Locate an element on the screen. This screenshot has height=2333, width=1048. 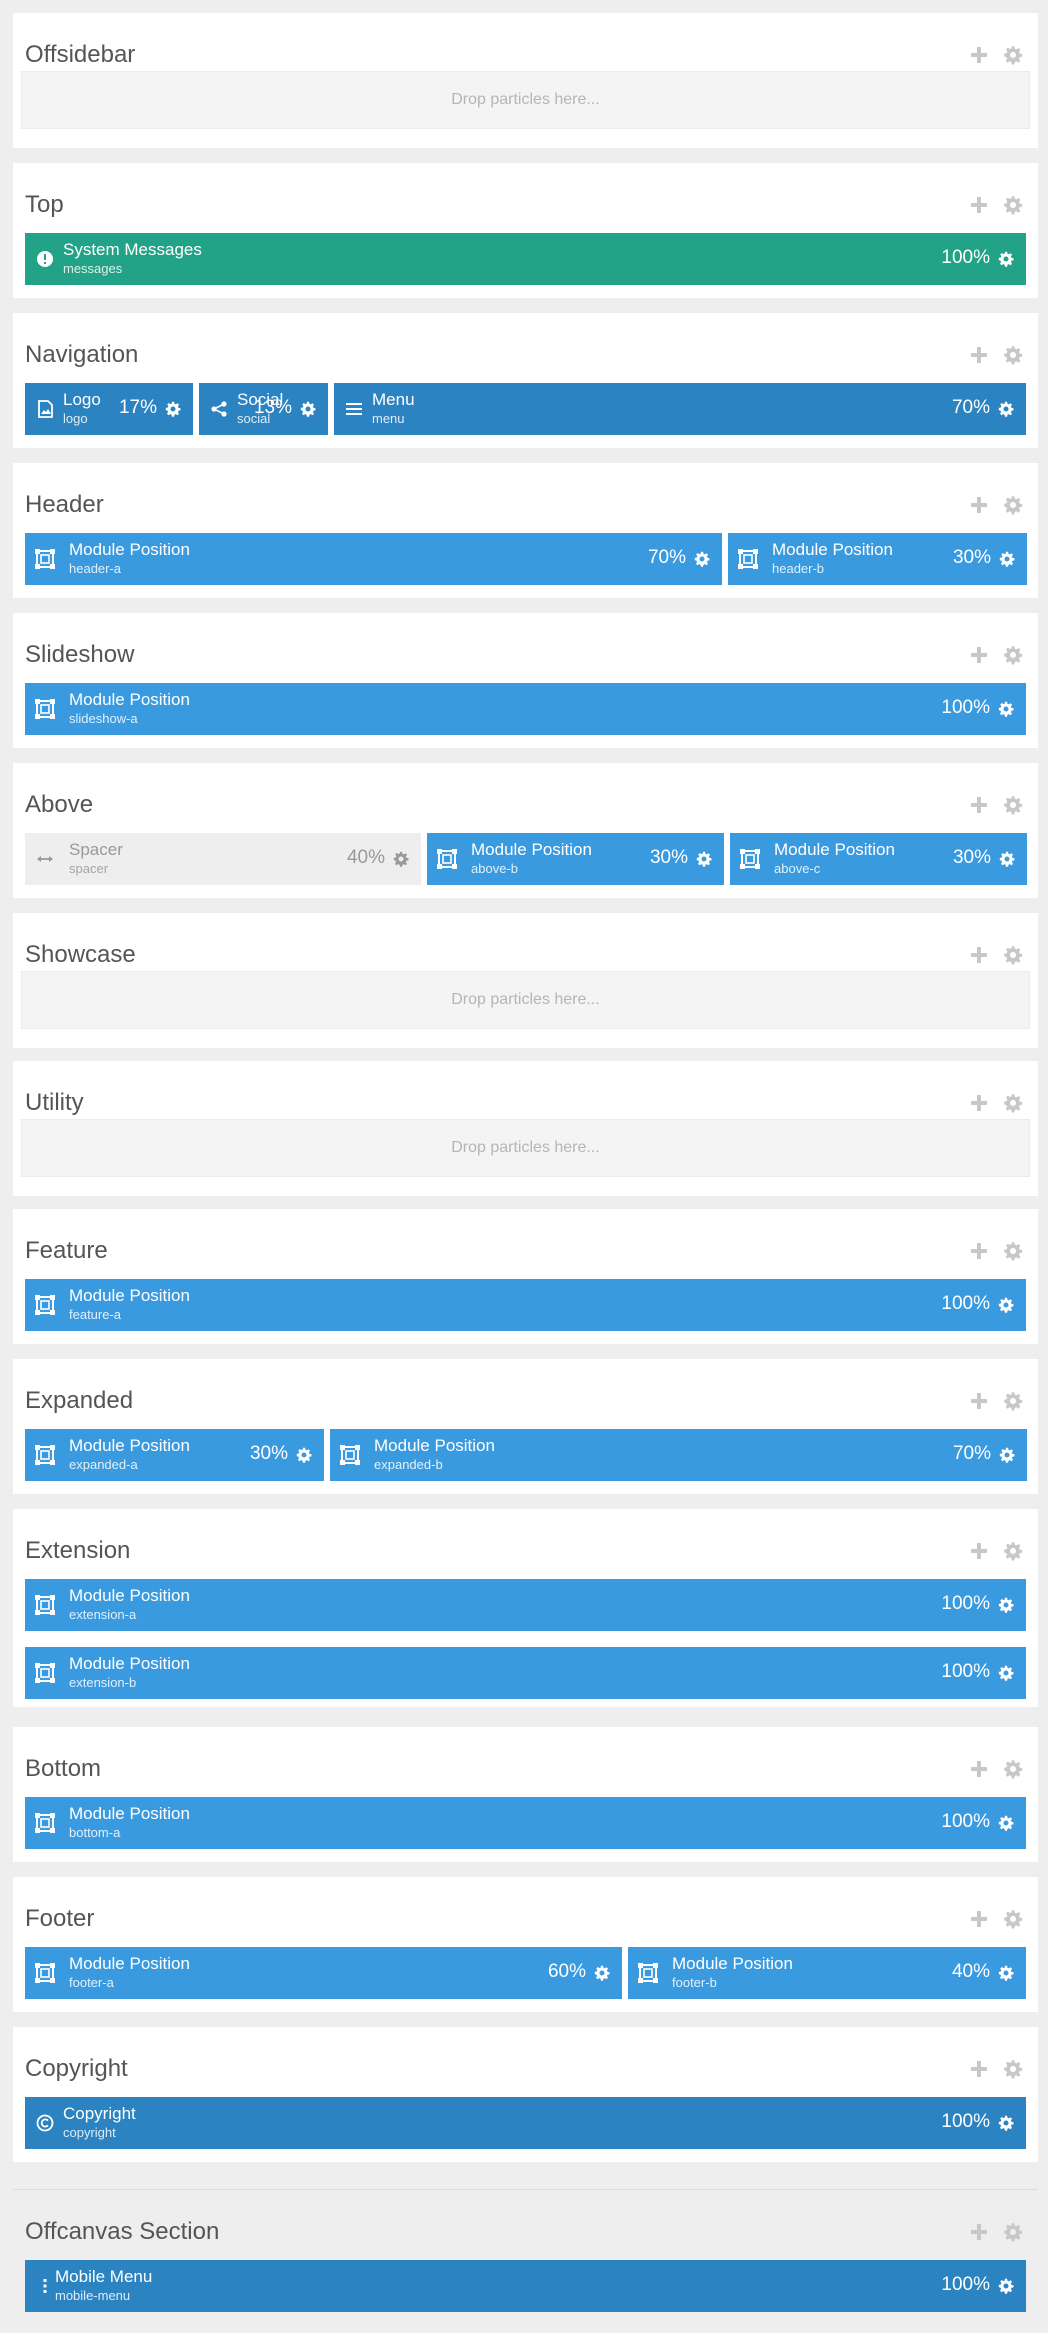
section-title: Utility is located at coordinates (54, 1102).